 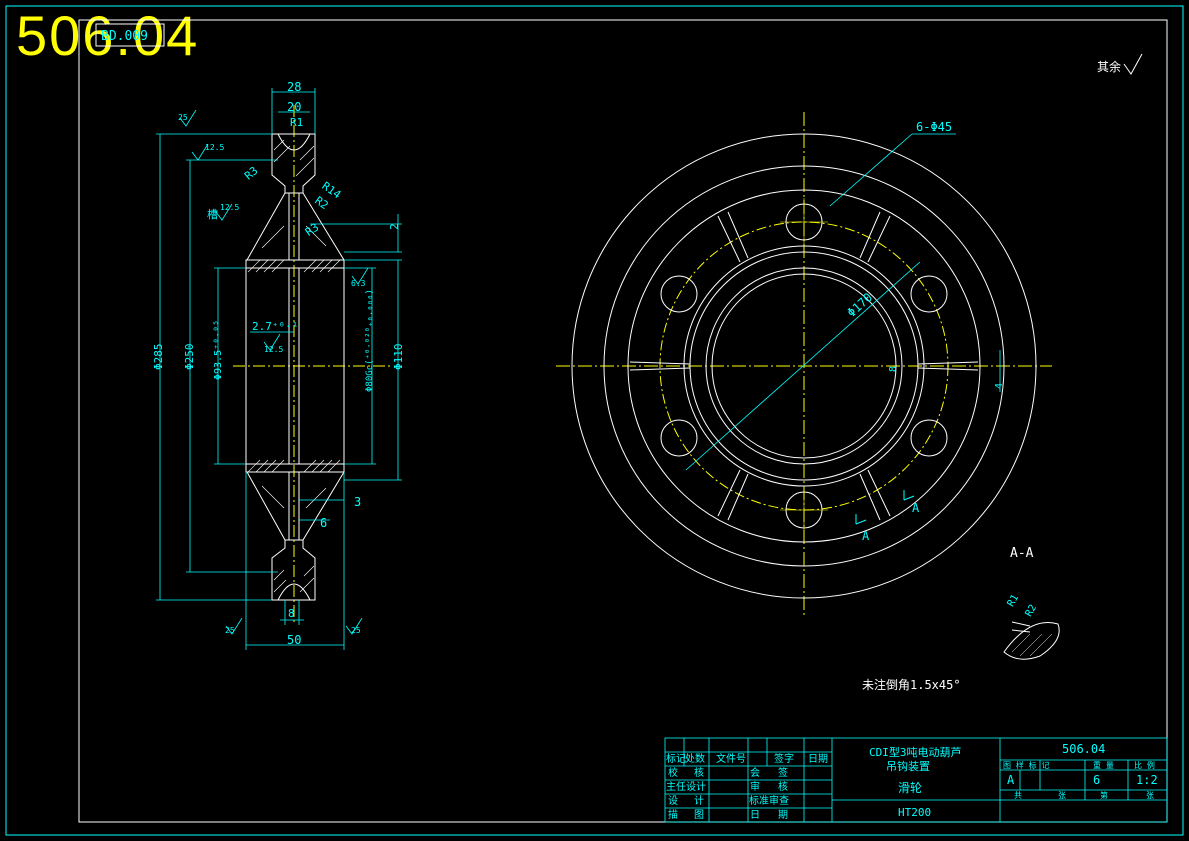 What do you see at coordinates (1104, 795) in the screenshot?
I see `sheet-di-label: 第` at bounding box center [1104, 795].